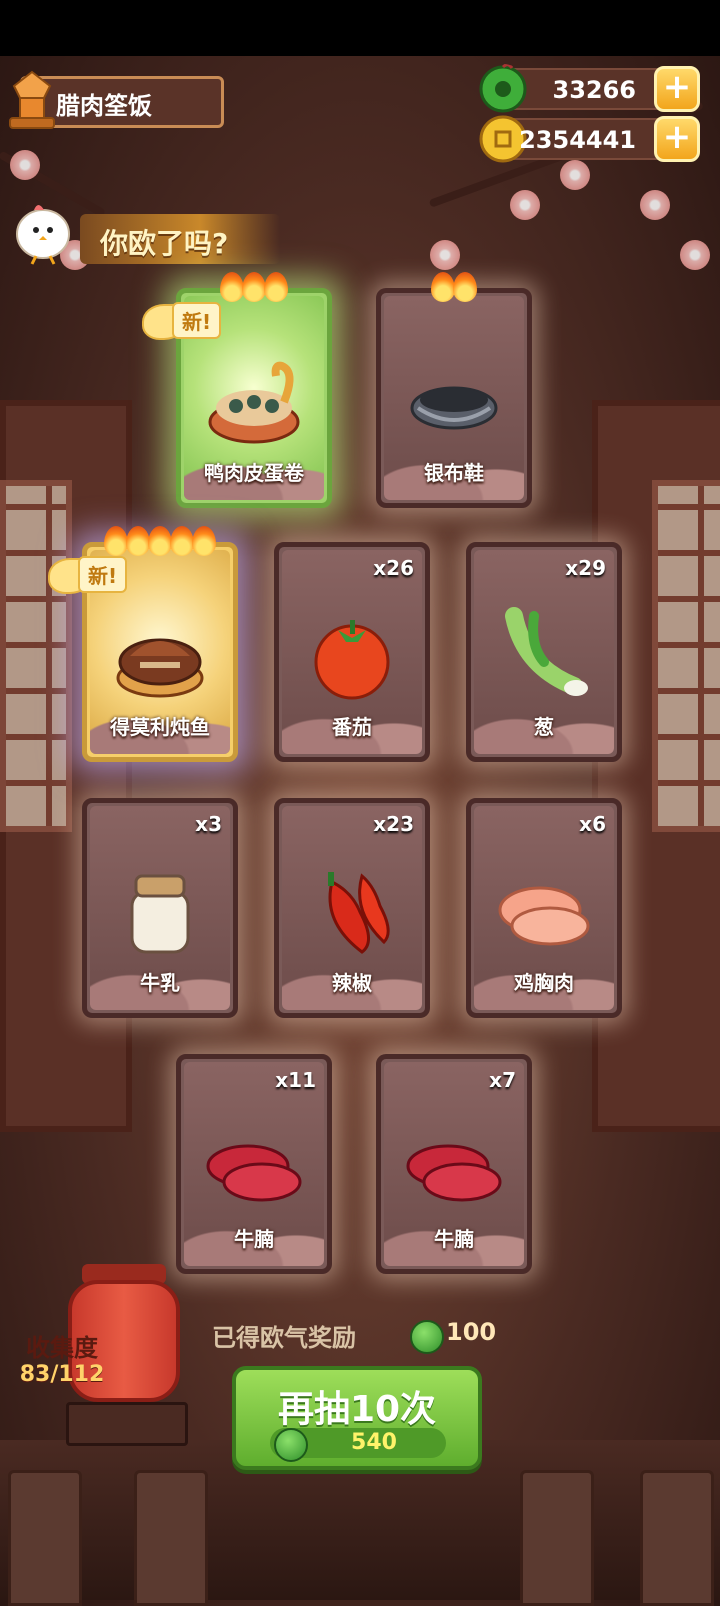  I want to click on reward-card: x11 牛腩, so click(254, 1164).